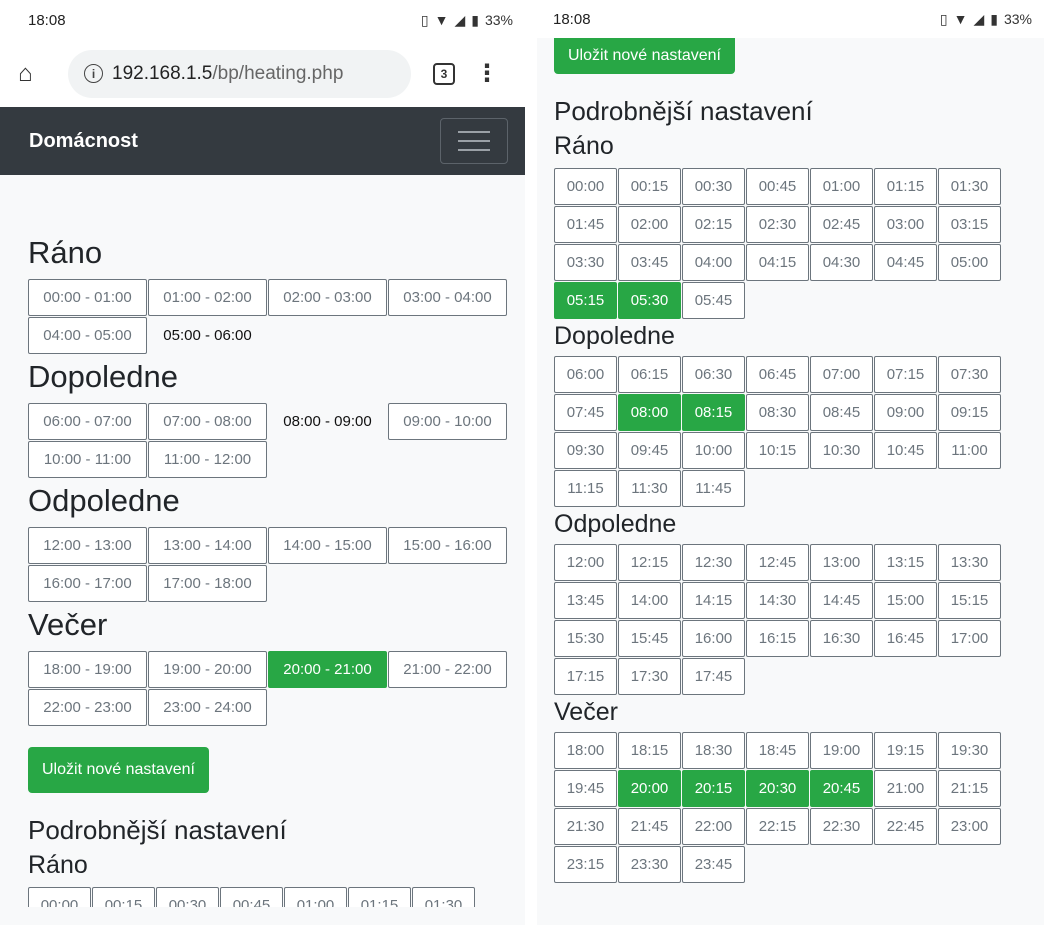  I want to click on hour-slot-button: 00:00 - 01:00, so click(87, 297).